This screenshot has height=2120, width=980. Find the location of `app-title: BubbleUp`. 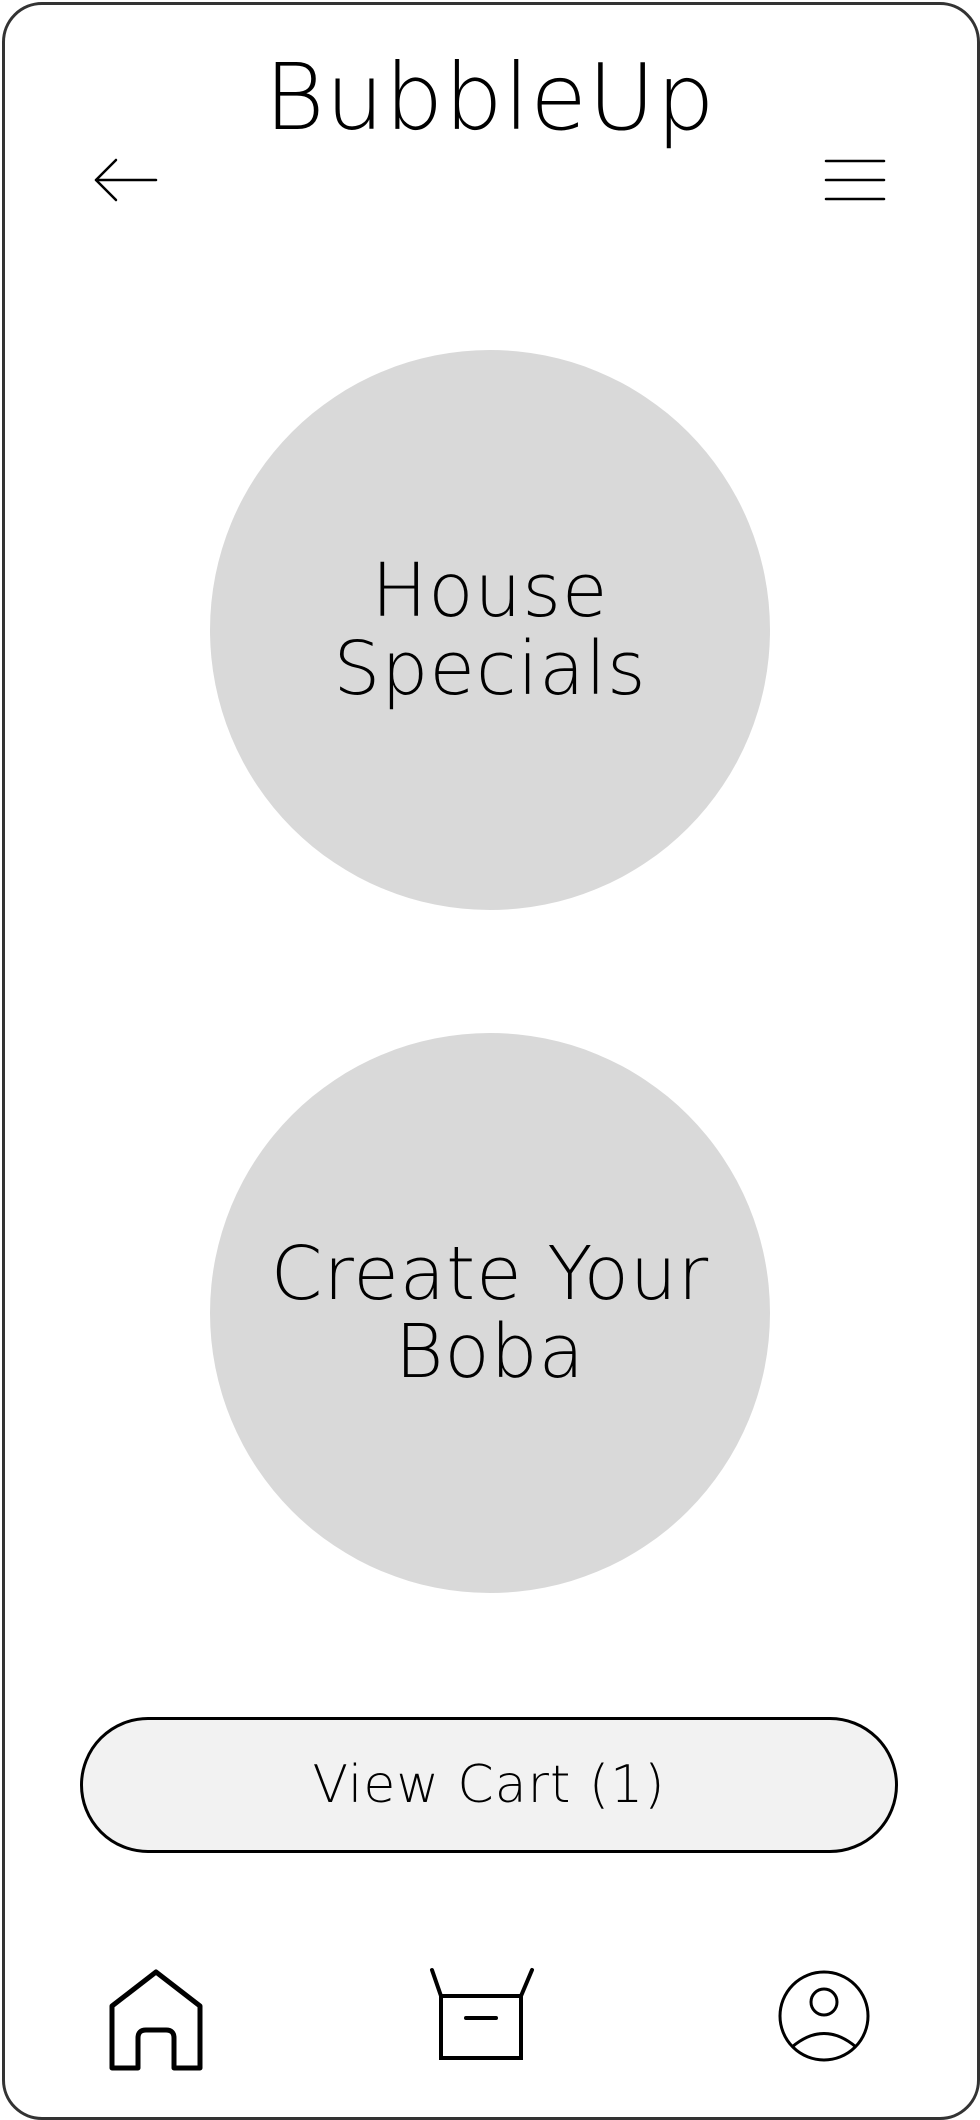

app-title: BubbleUp is located at coordinates (490, 97).